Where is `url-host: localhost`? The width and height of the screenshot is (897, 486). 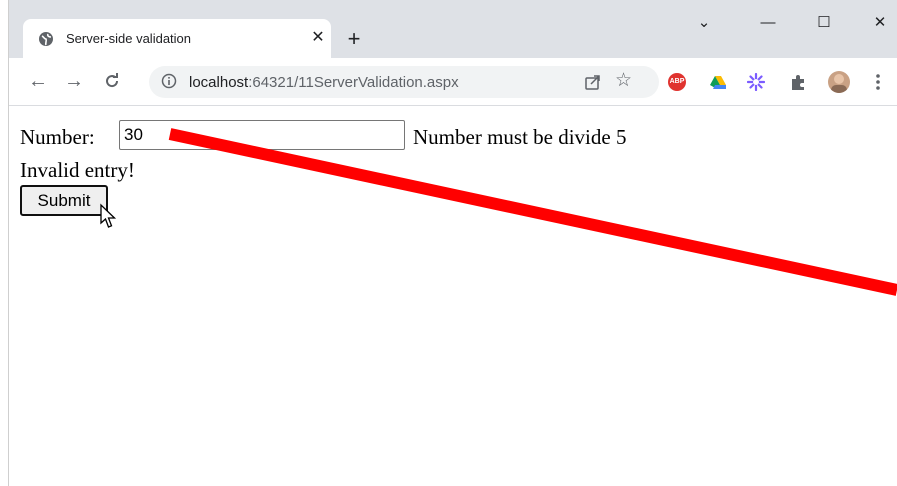
url-host: localhost is located at coordinates (219, 82).